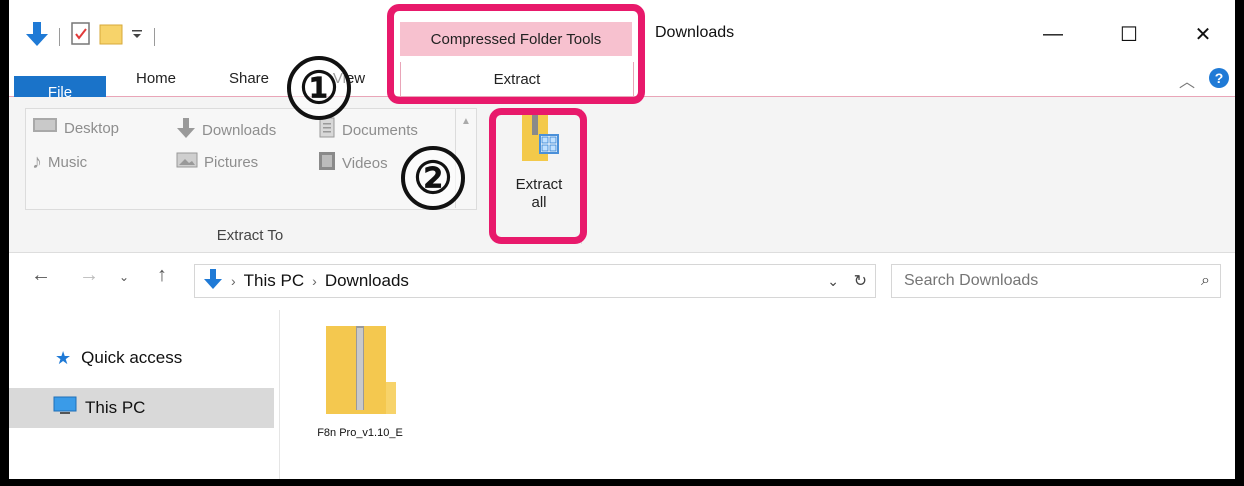 The height and width of the screenshot is (486, 1244). I want to click on properties-icon, so click(81, 36).